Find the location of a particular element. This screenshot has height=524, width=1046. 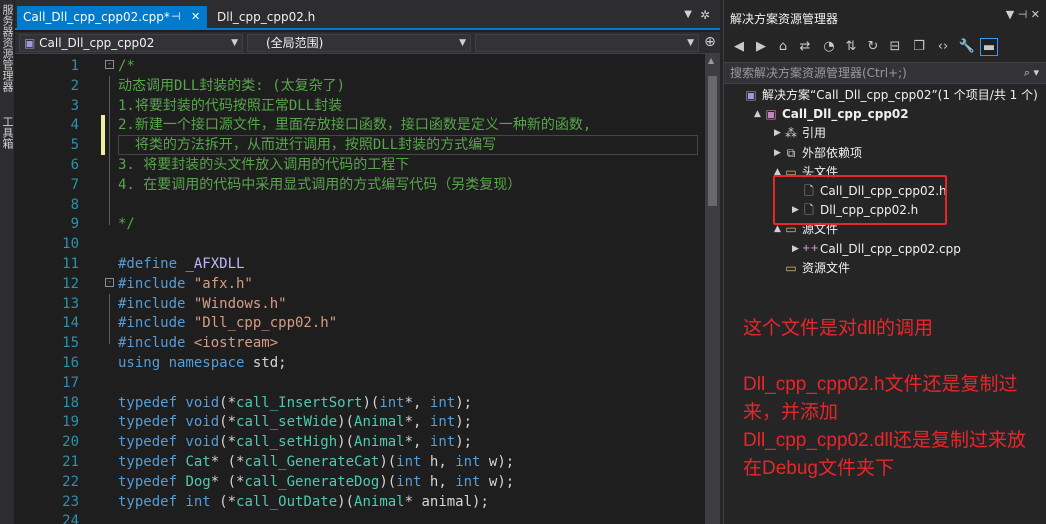

code-token: 将类的方法拆开，从而进行调用，按照DLL封装的方式编写 is located at coordinates (307, 145).